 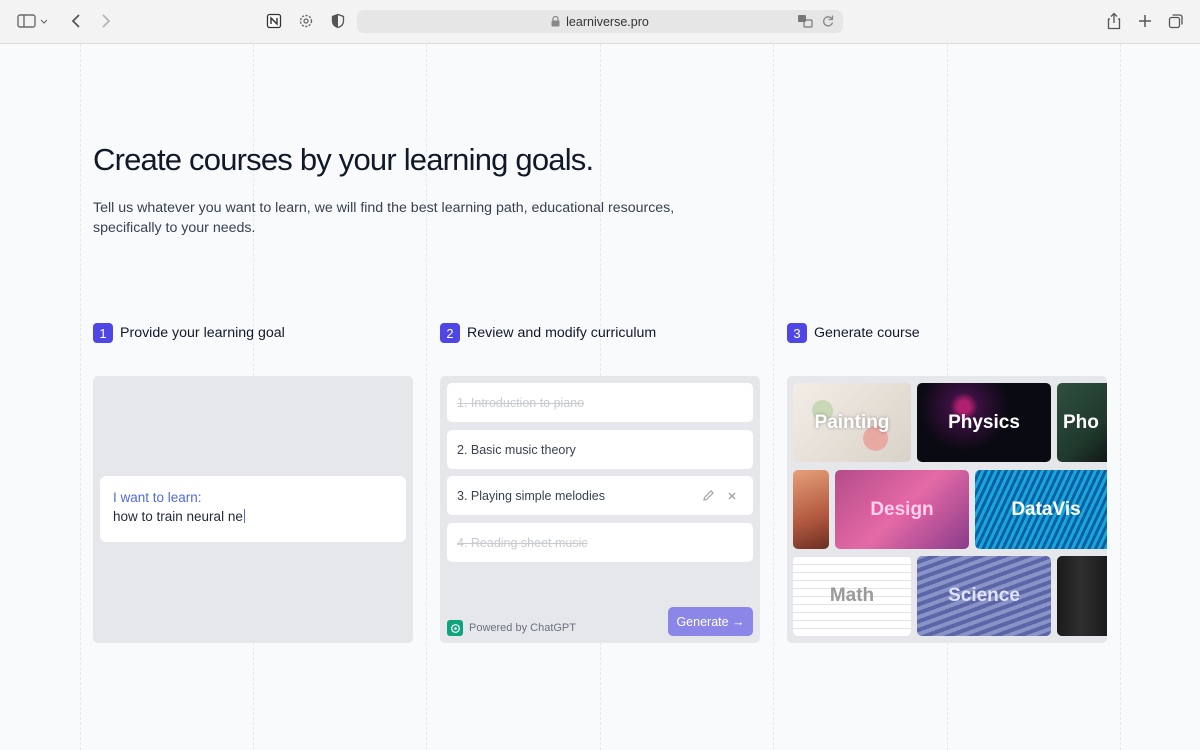 What do you see at coordinates (522, 542) in the screenshot?
I see `curriculum-item-text: 4. Reading sheet music` at bounding box center [522, 542].